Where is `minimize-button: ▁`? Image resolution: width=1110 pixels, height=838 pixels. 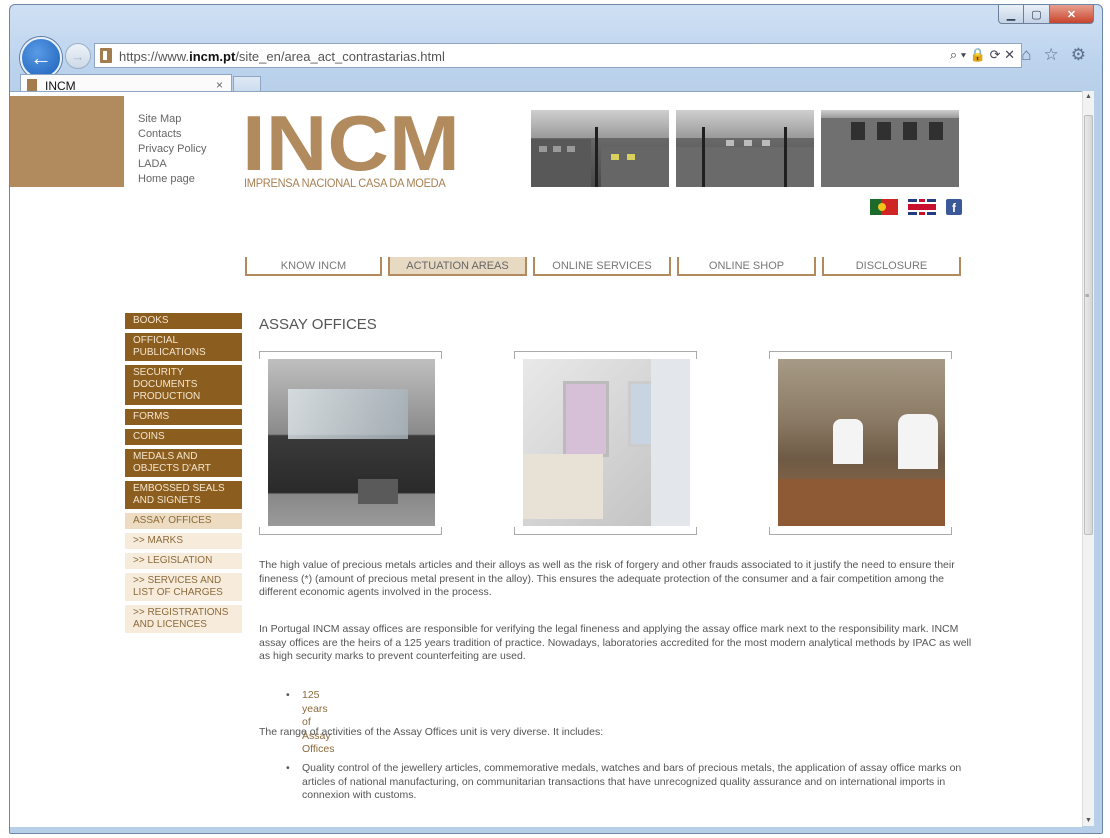
minimize-button: ▁ is located at coordinates (1011, 14).